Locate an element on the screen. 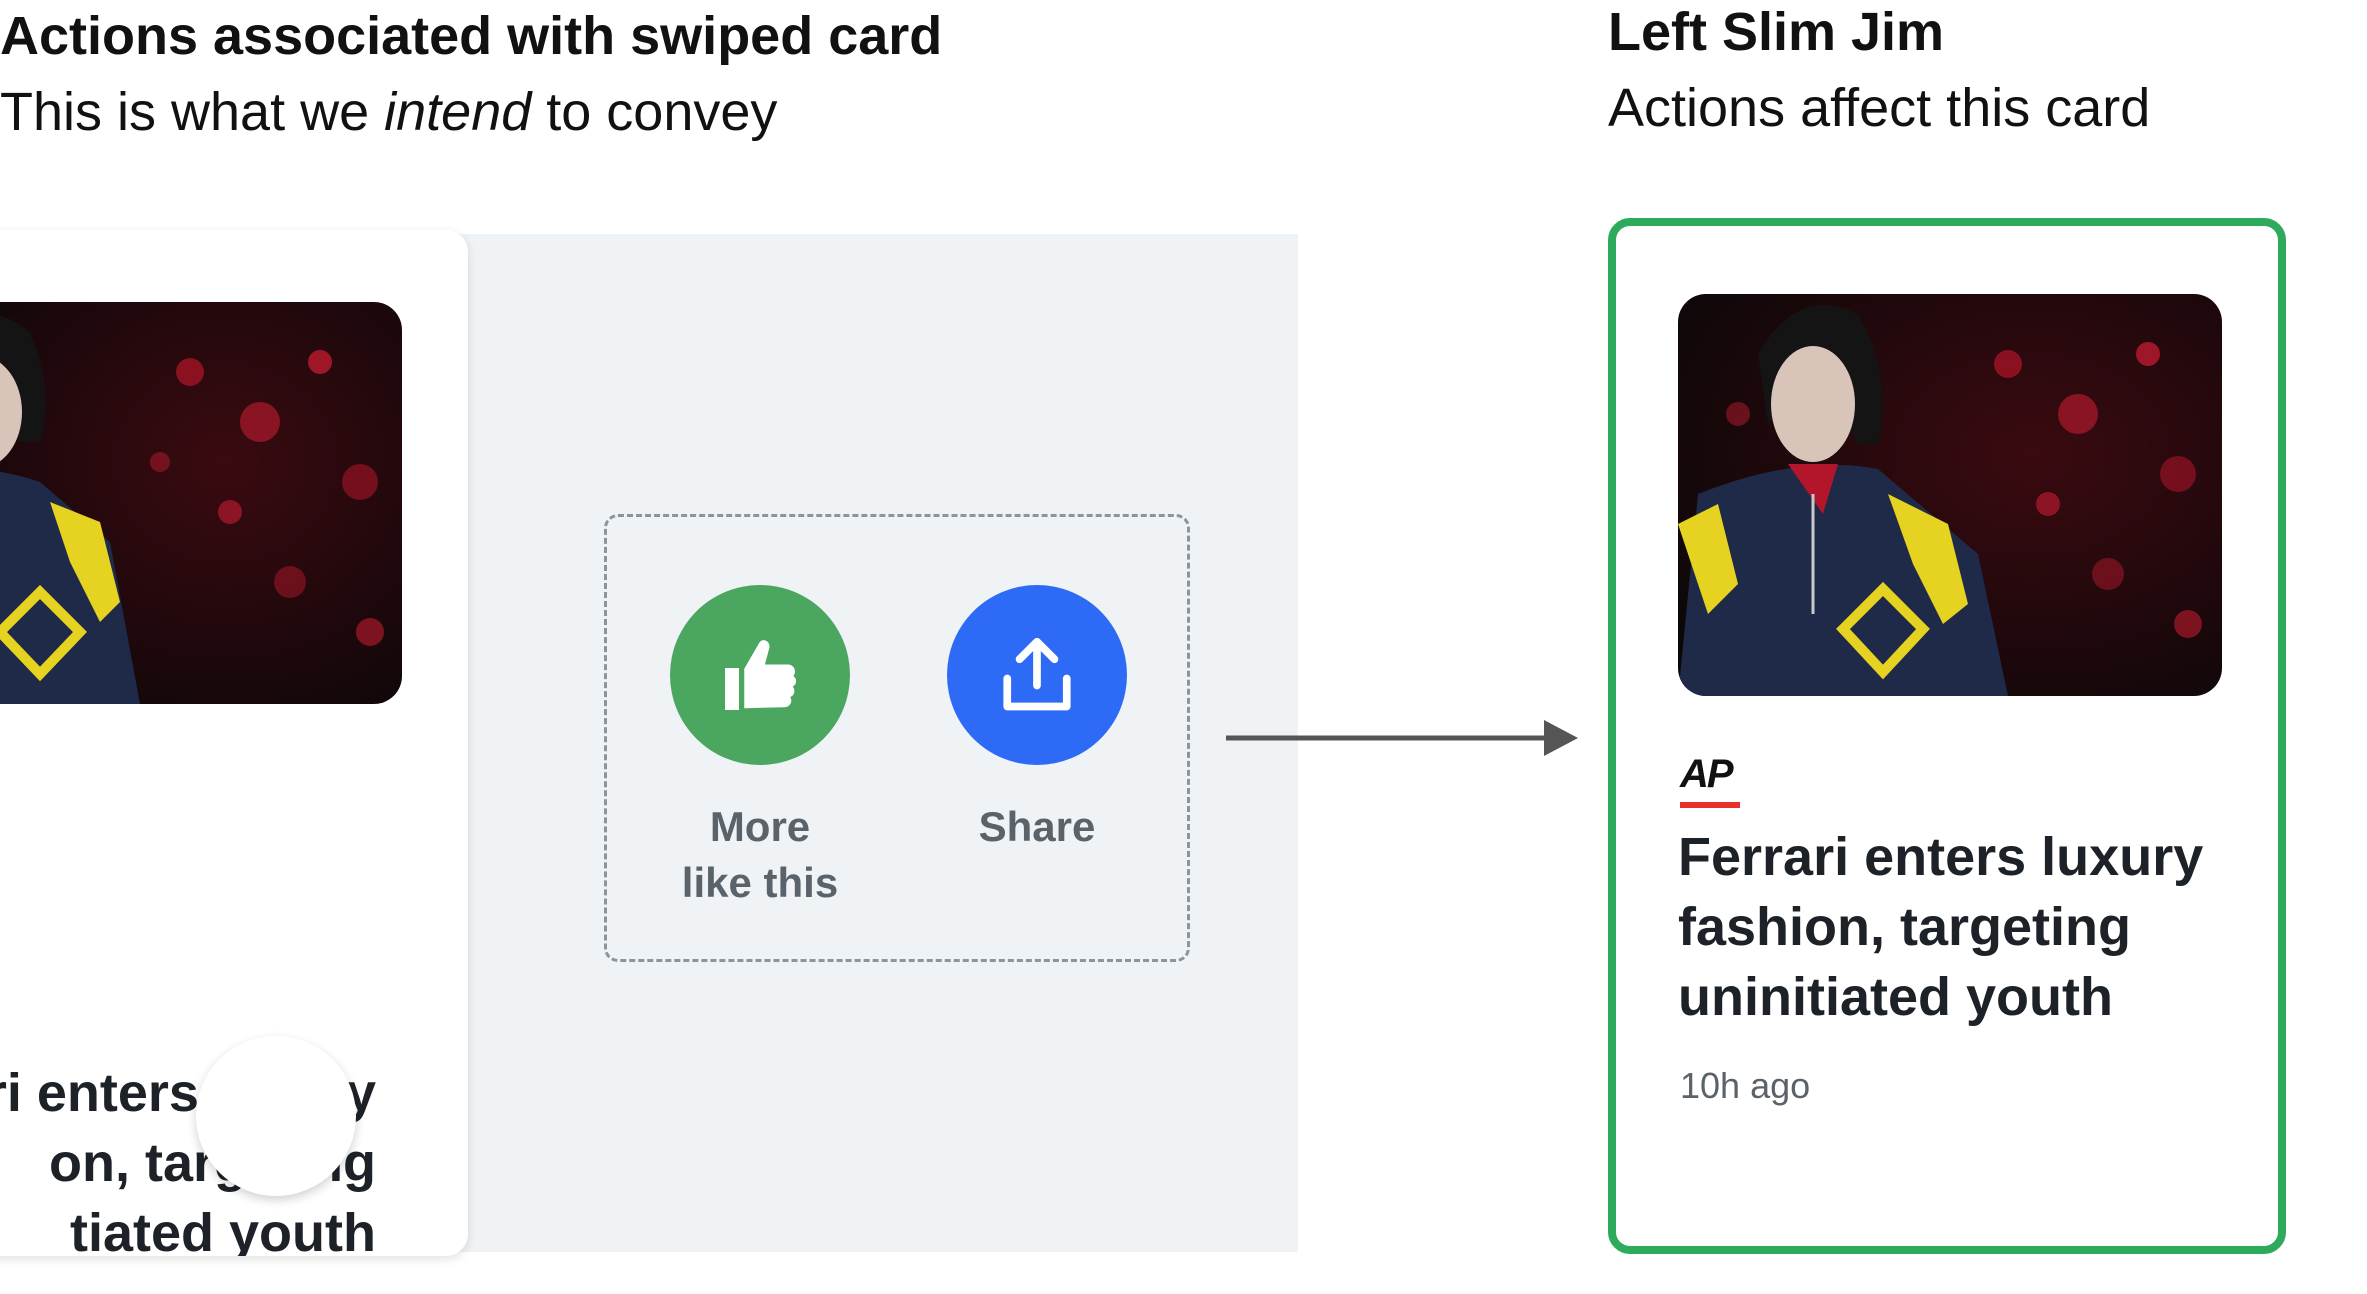 Image resolution: width=2367 pixels, height=1294 pixels. right-heading-title: Left Slim Jim is located at coordinates (1776, 32).